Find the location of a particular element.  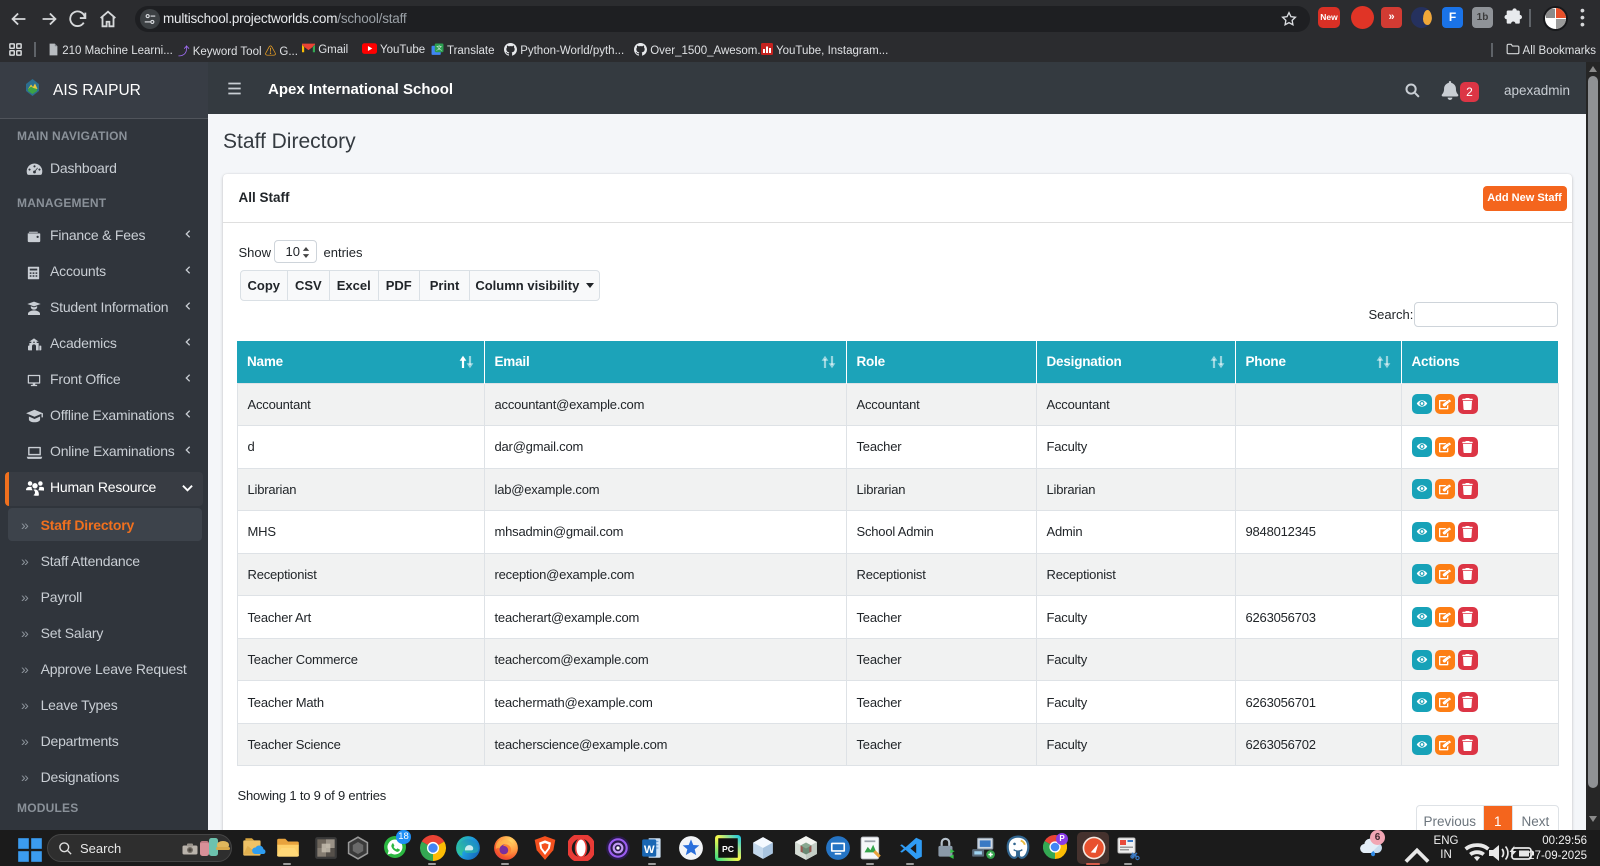

svg-text: W is located at coordinates (649, 850).